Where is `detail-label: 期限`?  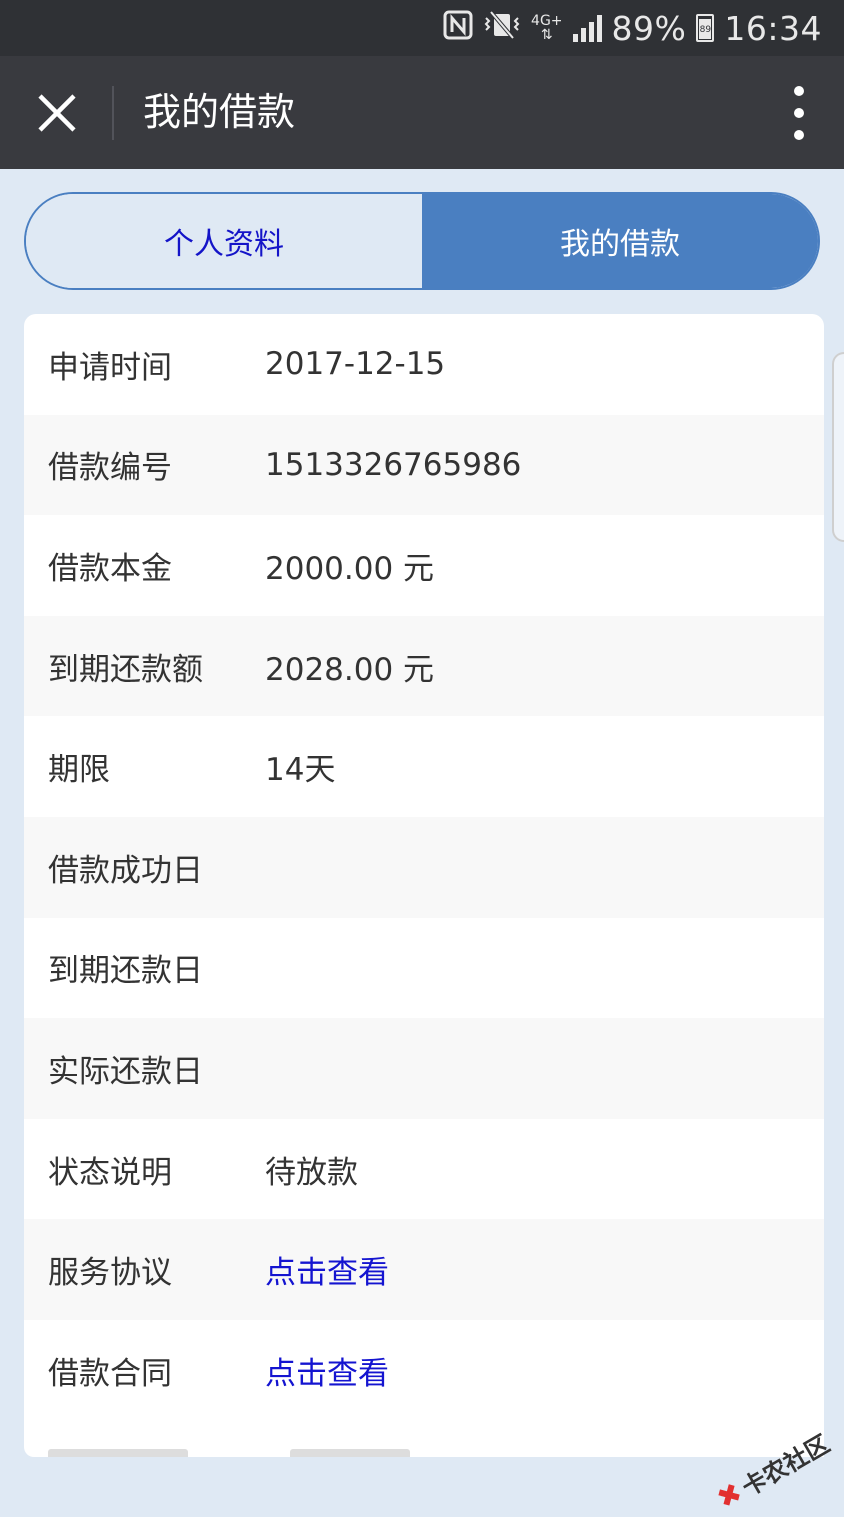
detail-label: 期限 is located at coordinates (79, 770).